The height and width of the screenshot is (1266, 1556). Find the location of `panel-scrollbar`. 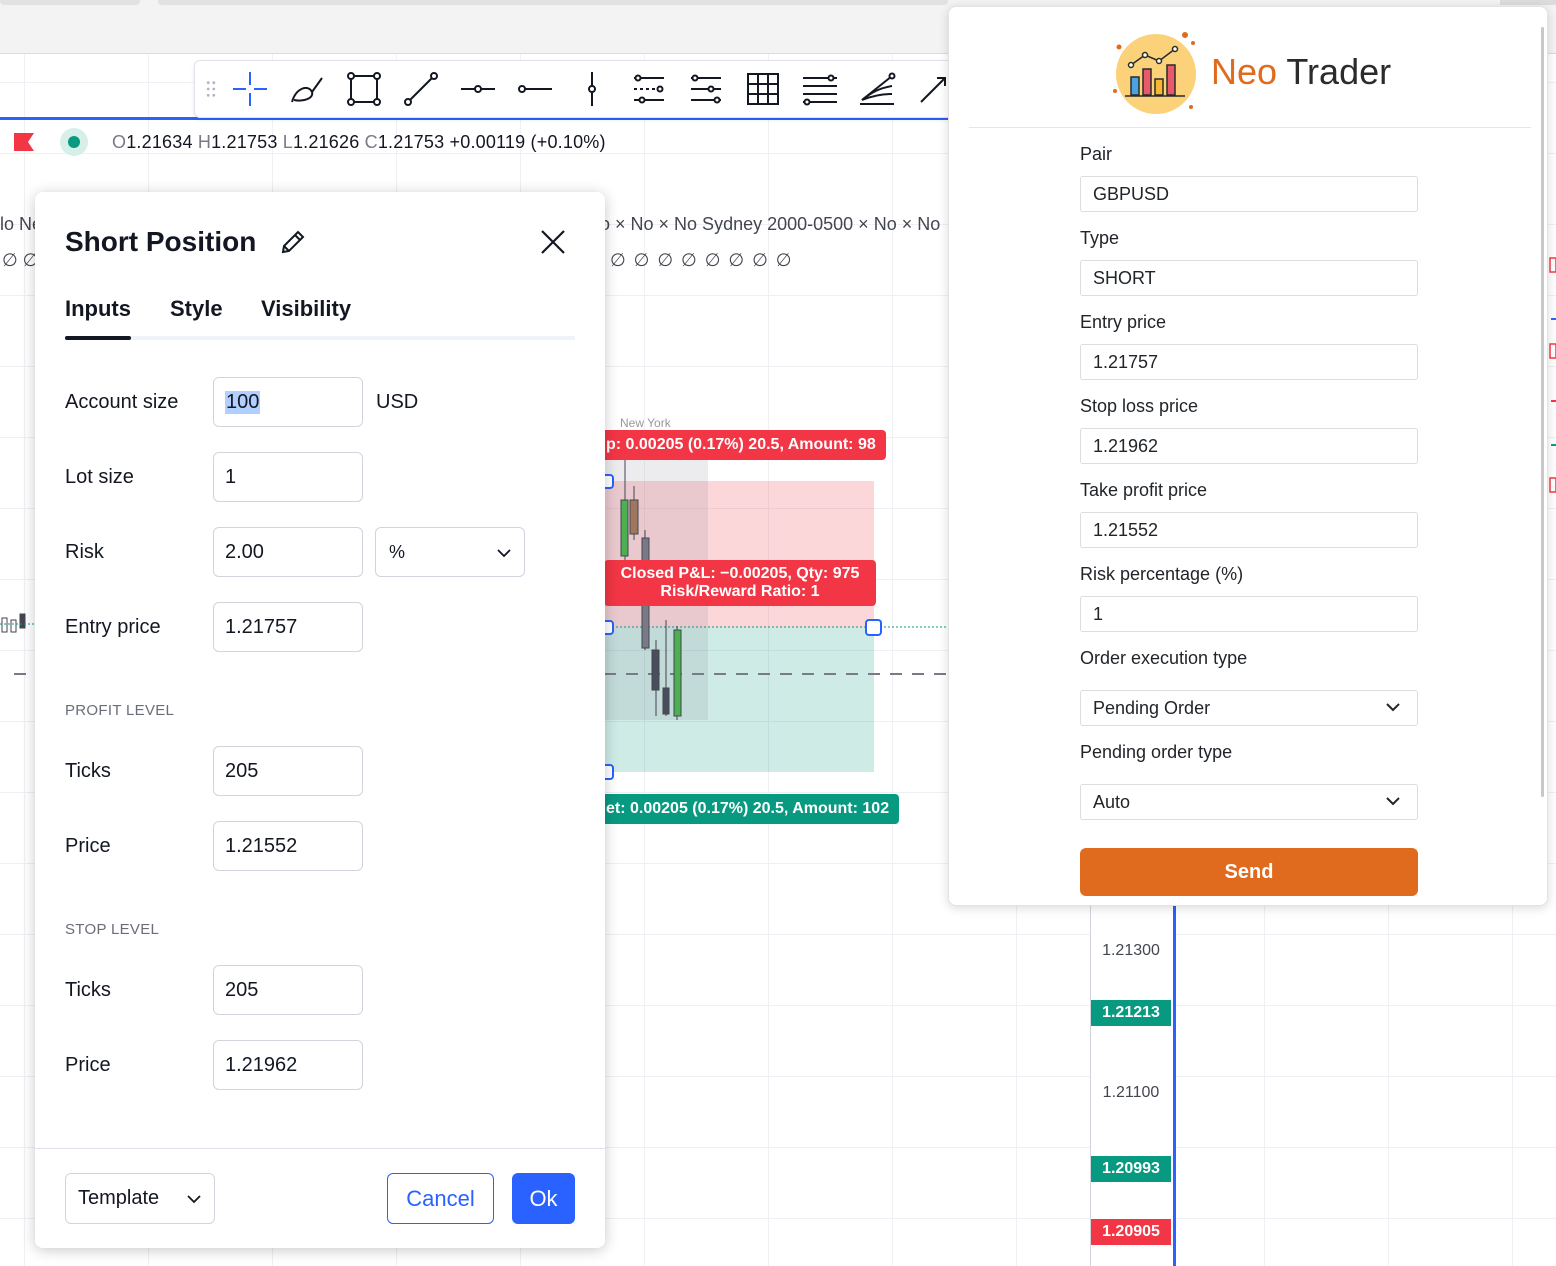

panel-scrollbar is located at coordinates (1542, 412).